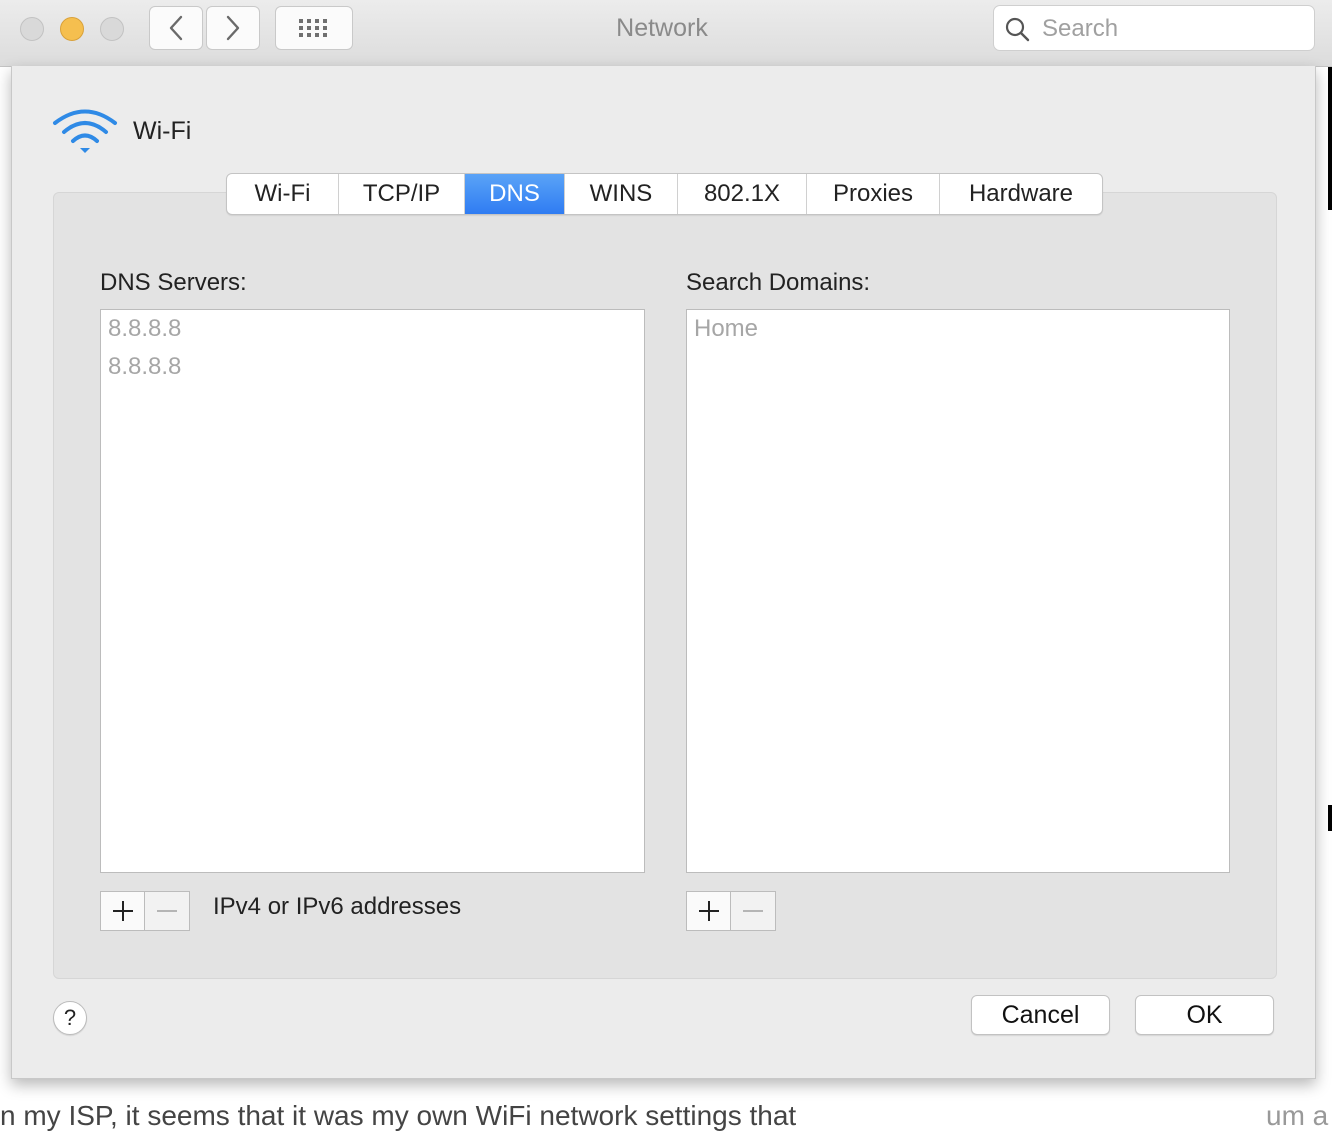  I want to click on tab-wins: WINS, so click(621, 194).